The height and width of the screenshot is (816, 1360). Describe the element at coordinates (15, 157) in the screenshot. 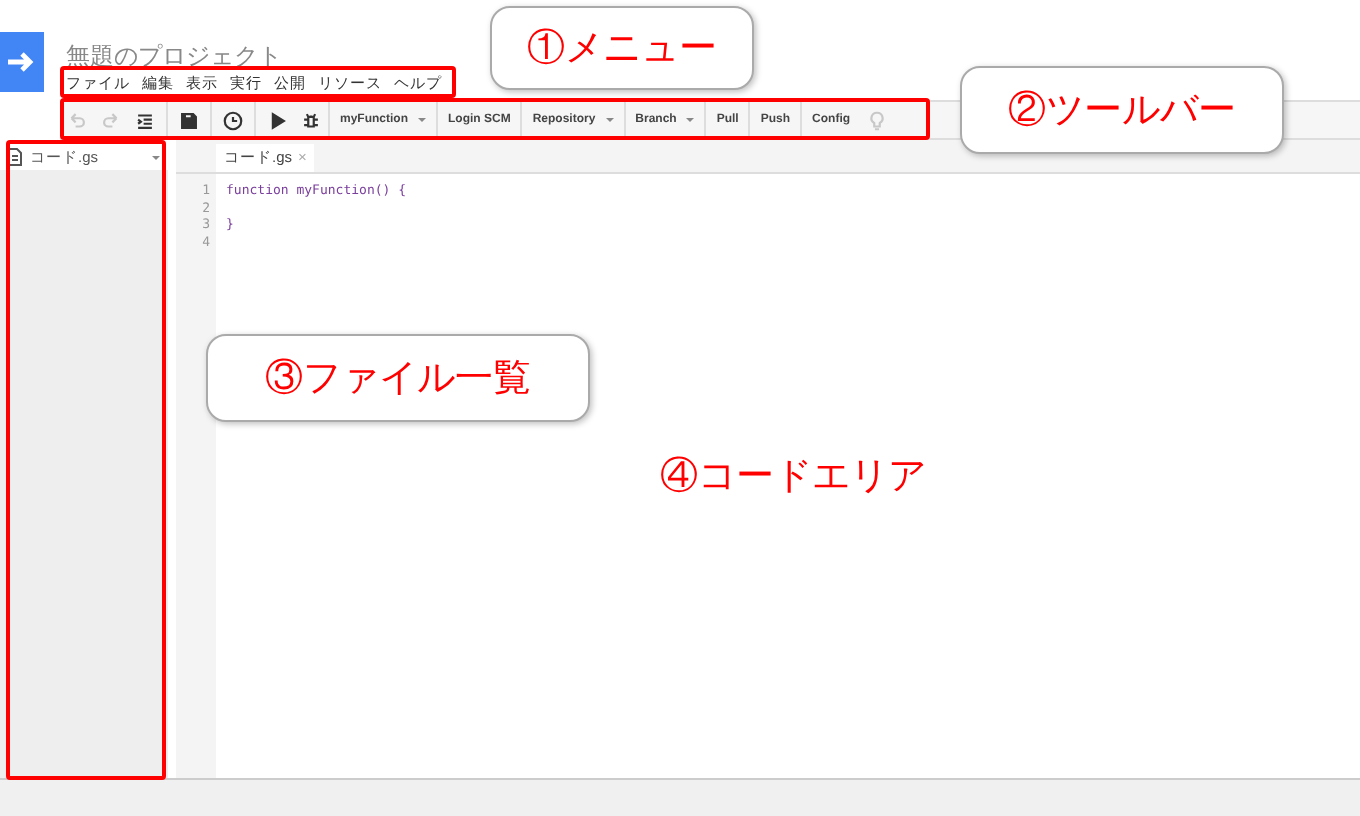

I see `document-icon` at that location.